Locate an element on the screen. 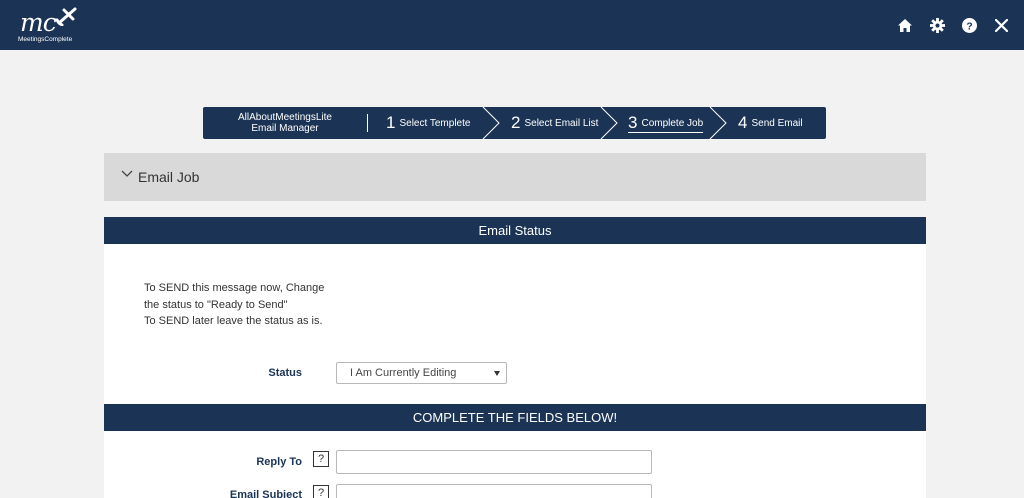 The height and width of the screenshot is (498, 1024). step-send-email: 4 Send Email is located at coordinates (770, 123).